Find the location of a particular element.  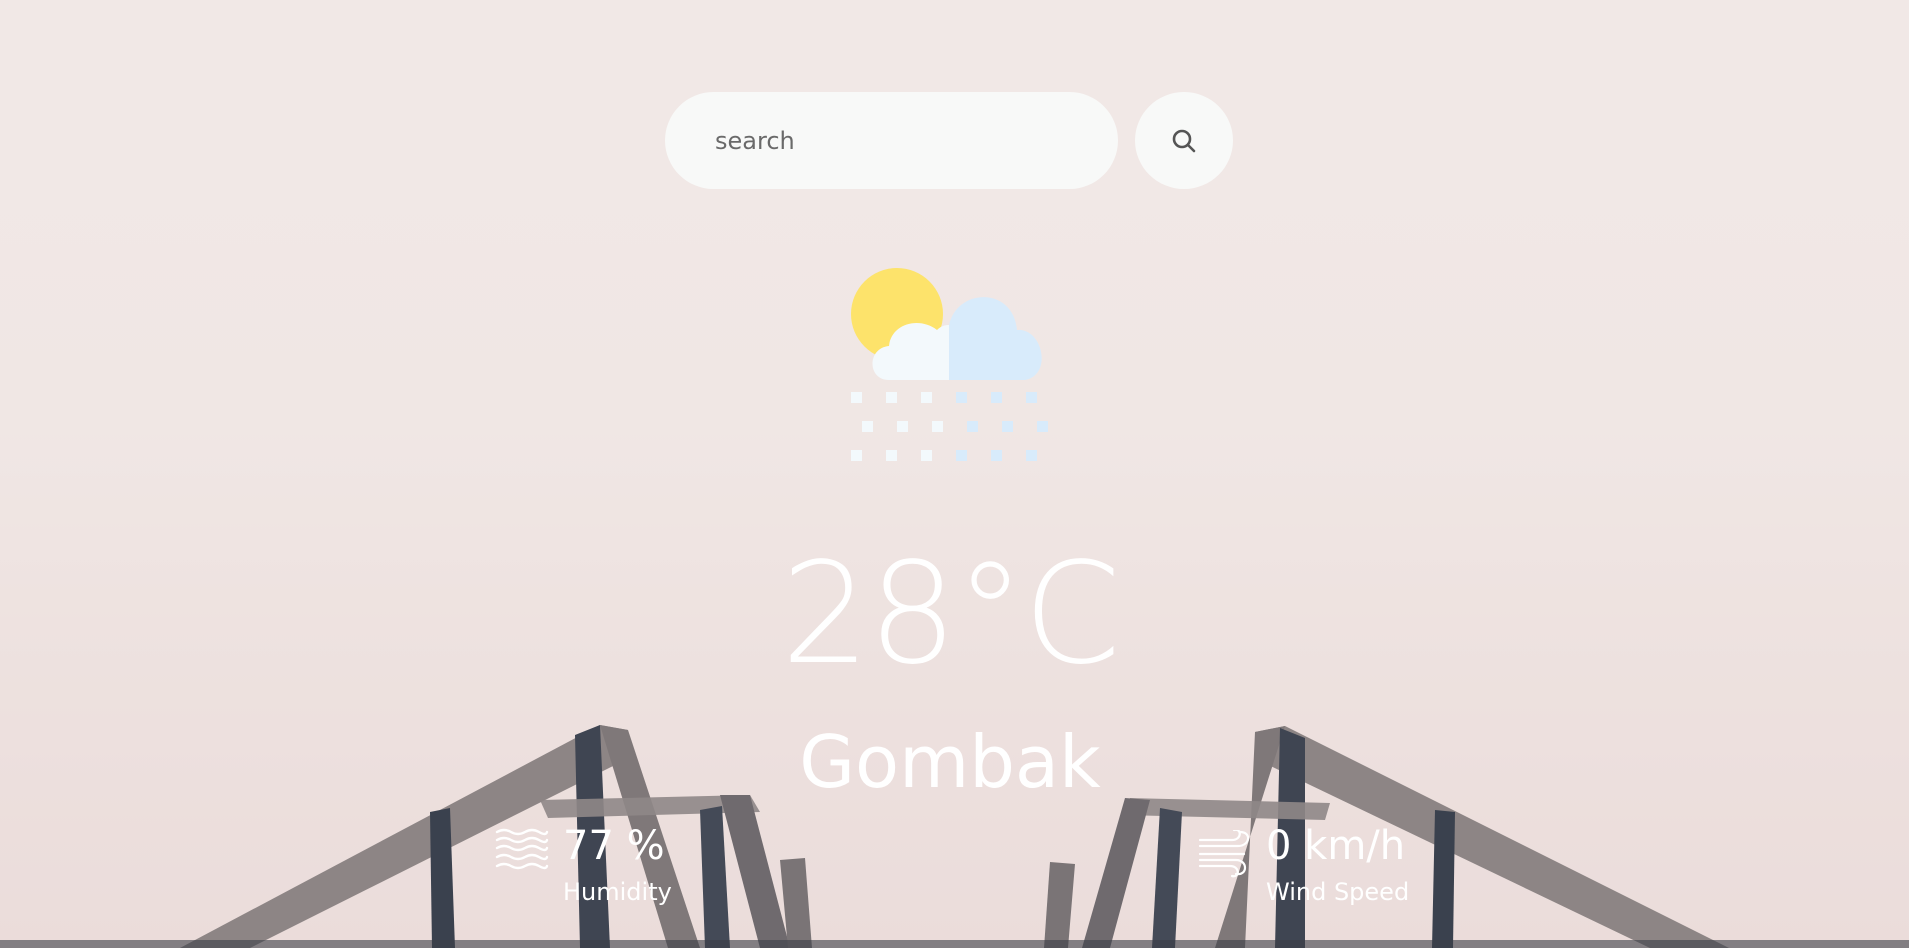

temperature: 28°C is located at coordinates (951, 614).